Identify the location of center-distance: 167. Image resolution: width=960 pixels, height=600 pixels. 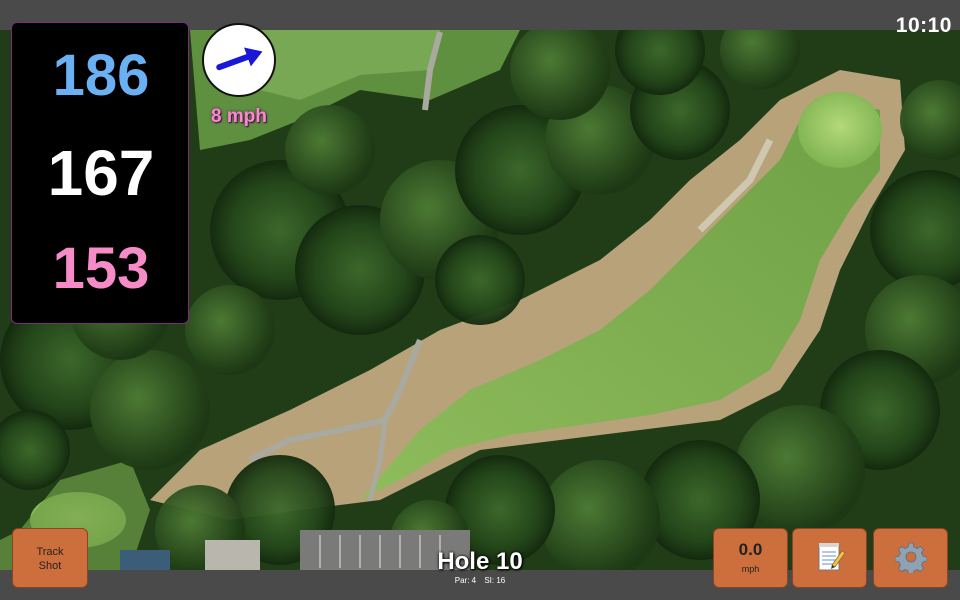
(101, 173).